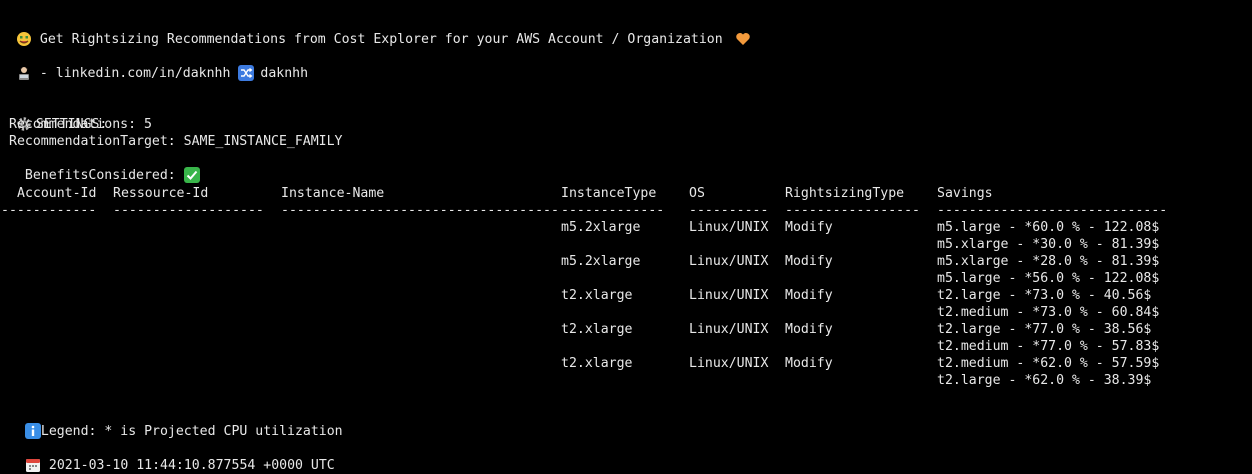 The height and width of the screenshot is (474, 1252). I want to click on header-account-id: Account-Id, so click(57, 193).